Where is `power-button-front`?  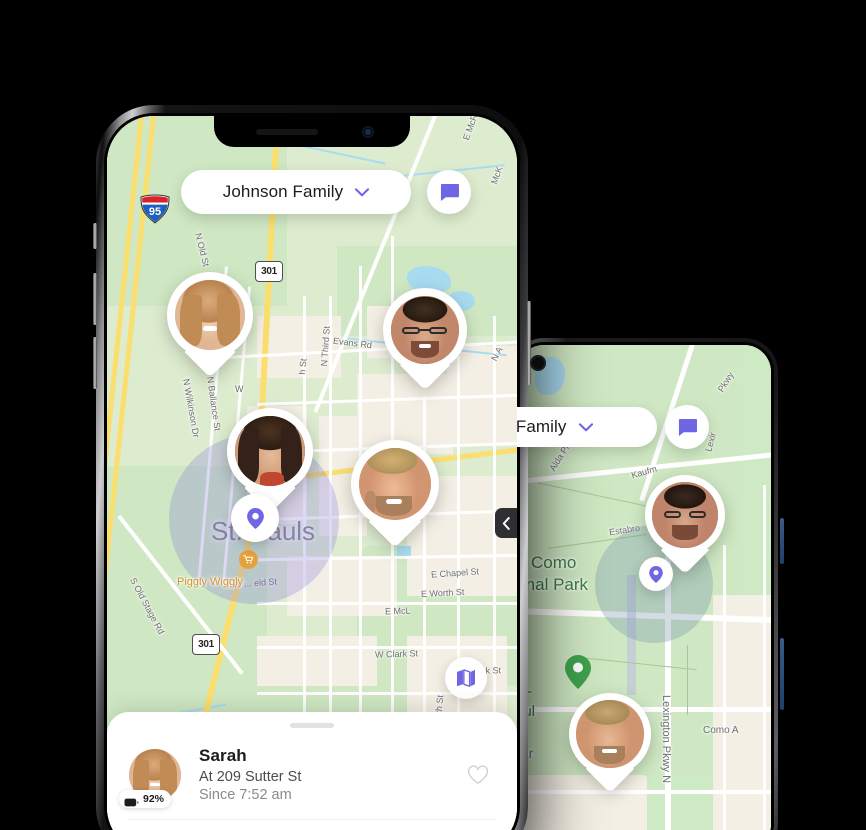 power-button-front is located at coordinates (529, 343).